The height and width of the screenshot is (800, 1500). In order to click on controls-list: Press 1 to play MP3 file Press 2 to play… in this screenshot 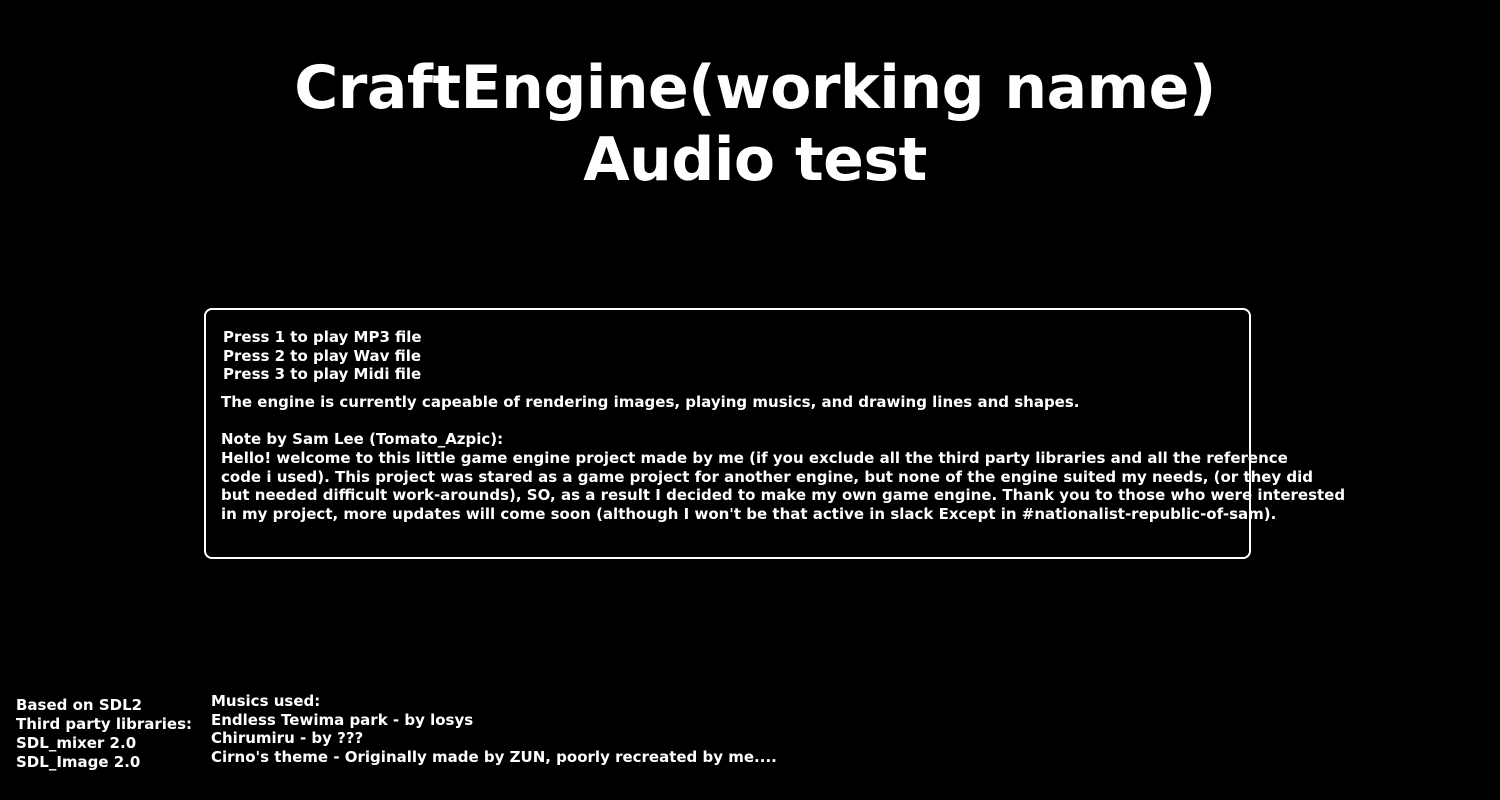, I will do `click(322, 356)`.